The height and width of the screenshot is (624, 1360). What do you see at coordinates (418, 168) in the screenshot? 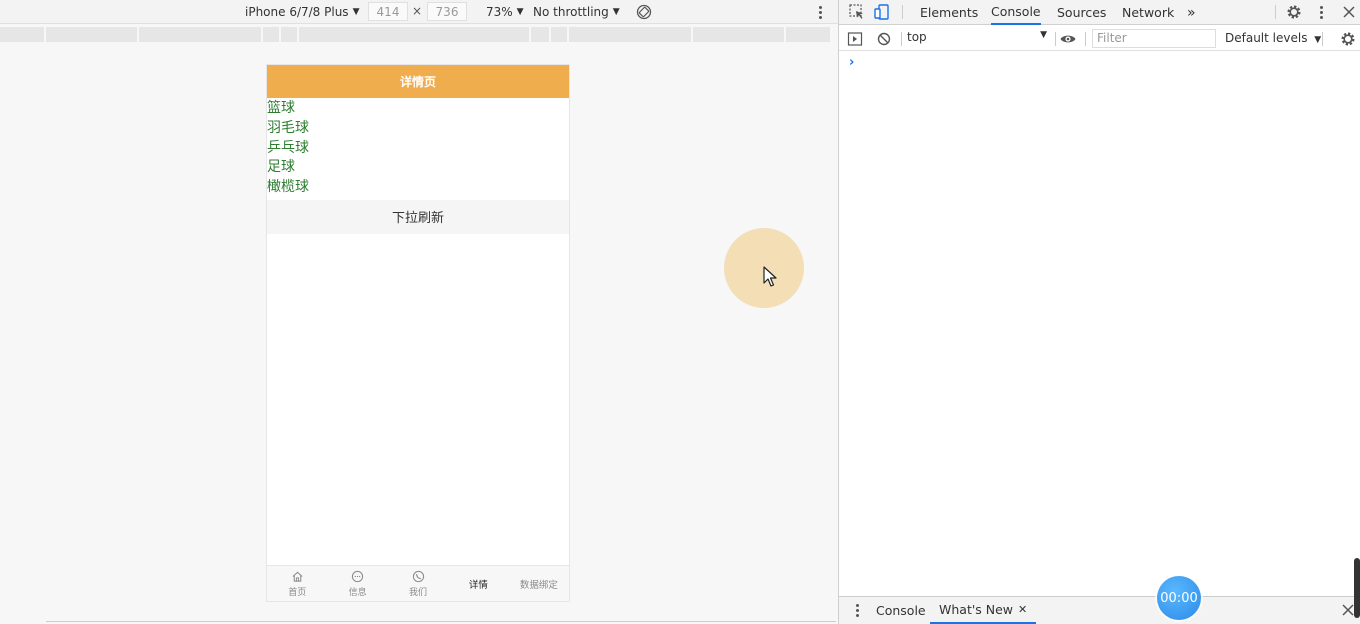
I see `list-item: 足球` at bounding box center [418, 168].